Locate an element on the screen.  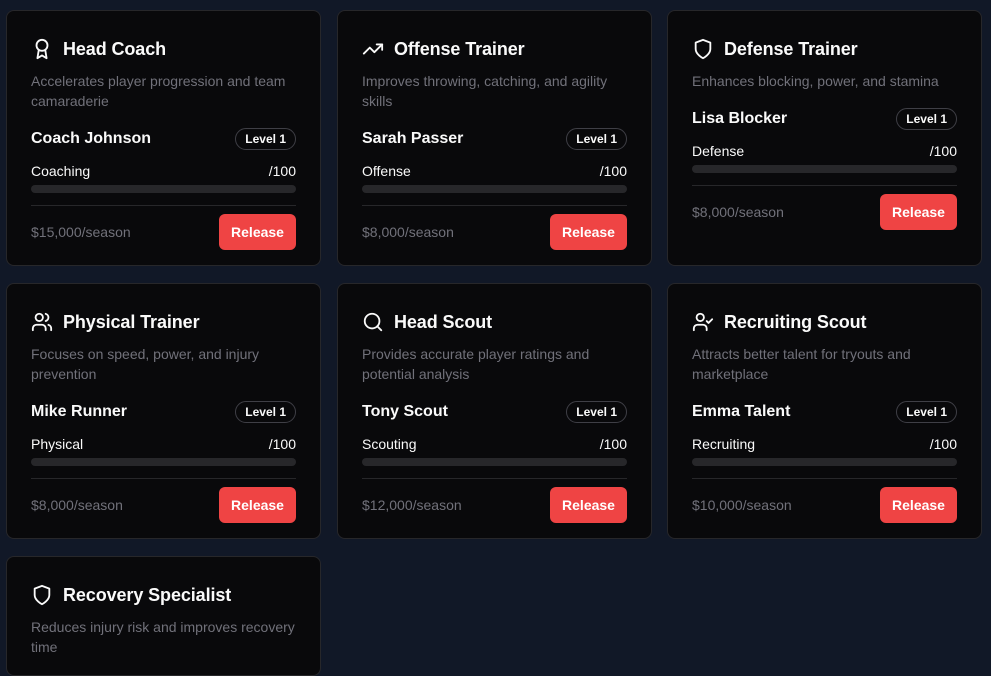
card-header: Recovery Specialist is located at coordinates (163, 595).